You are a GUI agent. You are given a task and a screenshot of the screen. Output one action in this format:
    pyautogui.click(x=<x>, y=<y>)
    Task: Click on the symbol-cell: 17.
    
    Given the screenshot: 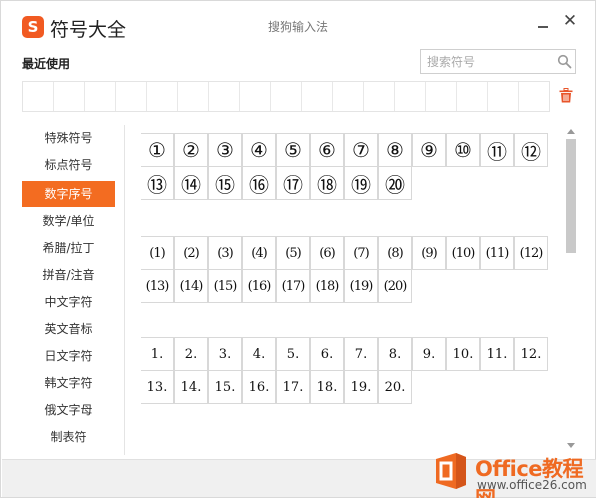 What is the action you would take?
    pyautogui.click(x=293, y=387)
    